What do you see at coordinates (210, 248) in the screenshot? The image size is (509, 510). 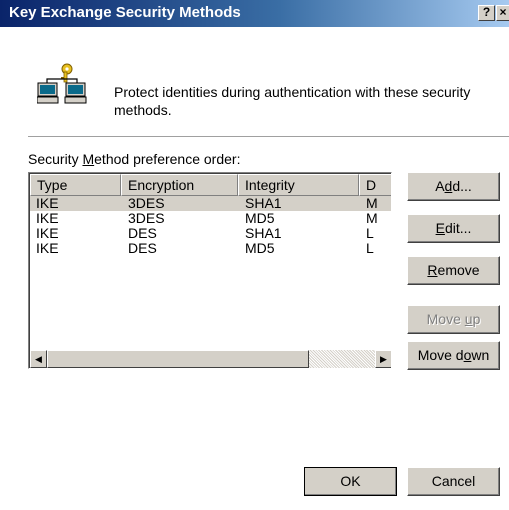 I see `list-row: IKE DES MD5 L` at bounding box center [210, 248].